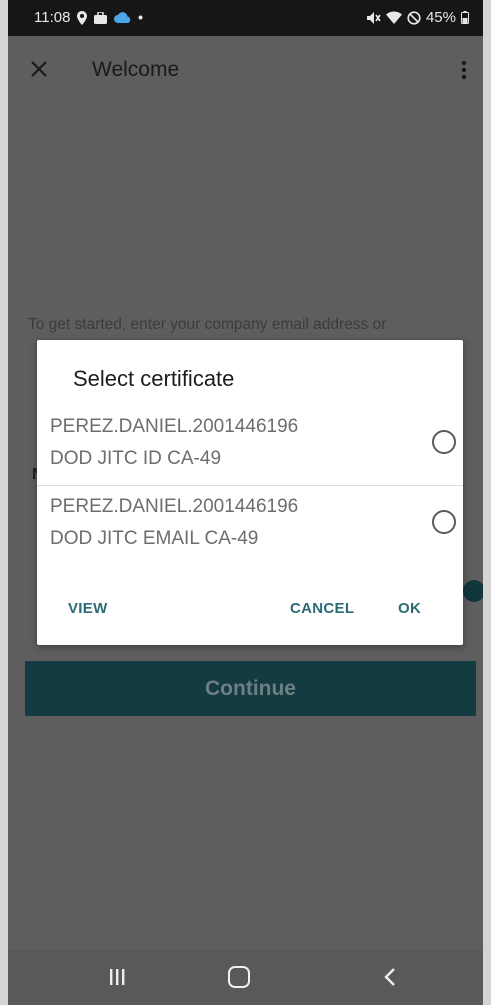 Image resolution: width=491 pixels, height=1005 pixels. I want to click on ok-button: OK, so click(409, 608).